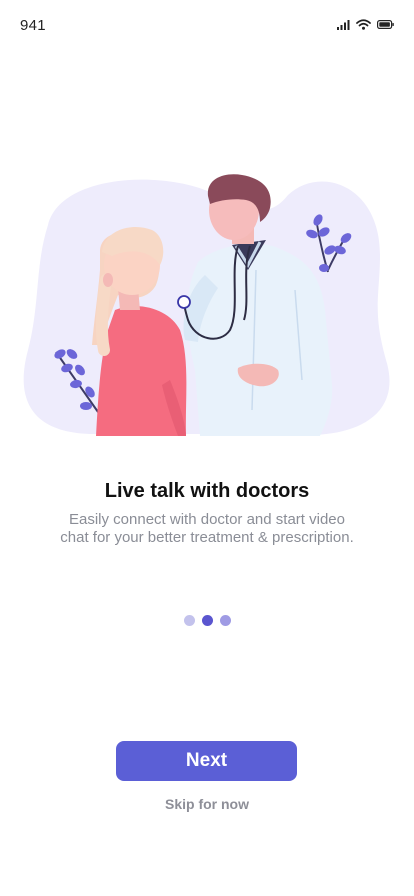 This screenshot has width=414, height=896. I want to click on onboarding-title: Live talk with doctors, so click(207, 491).